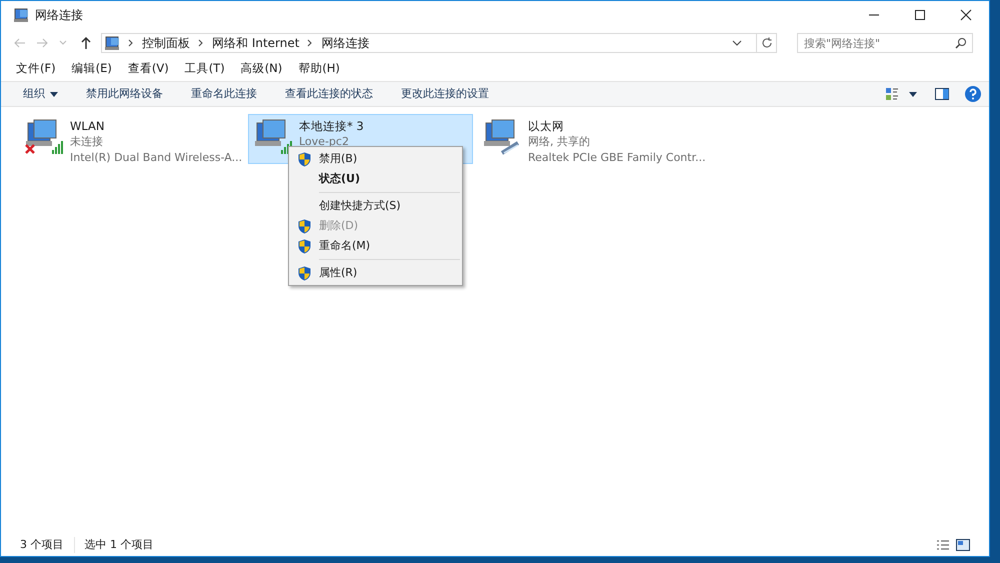  I want to click on menu-item: 查看(V), so click(148, 69).